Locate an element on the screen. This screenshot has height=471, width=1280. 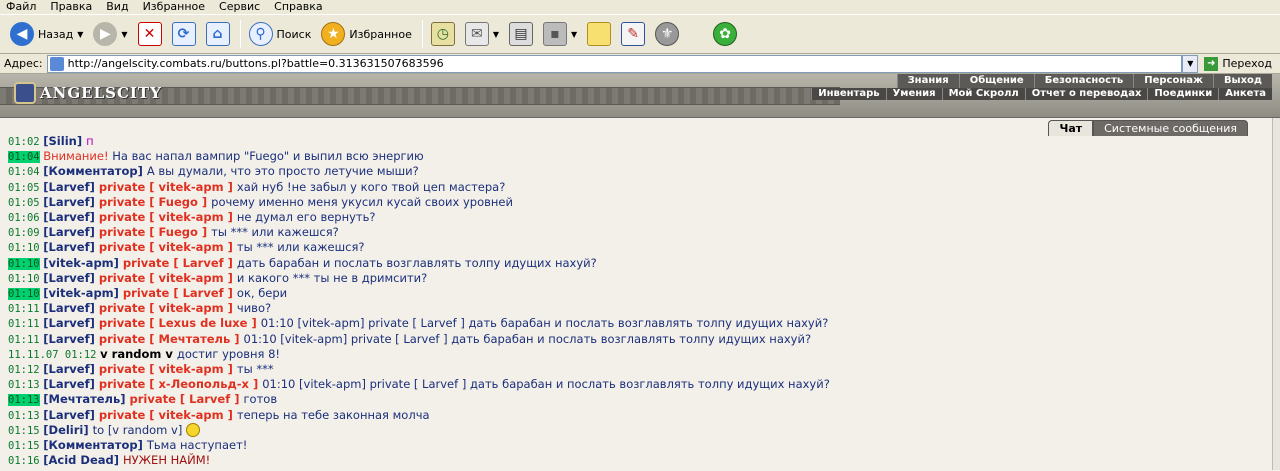
menu-file: Файл is located at coordinates (21, 7).